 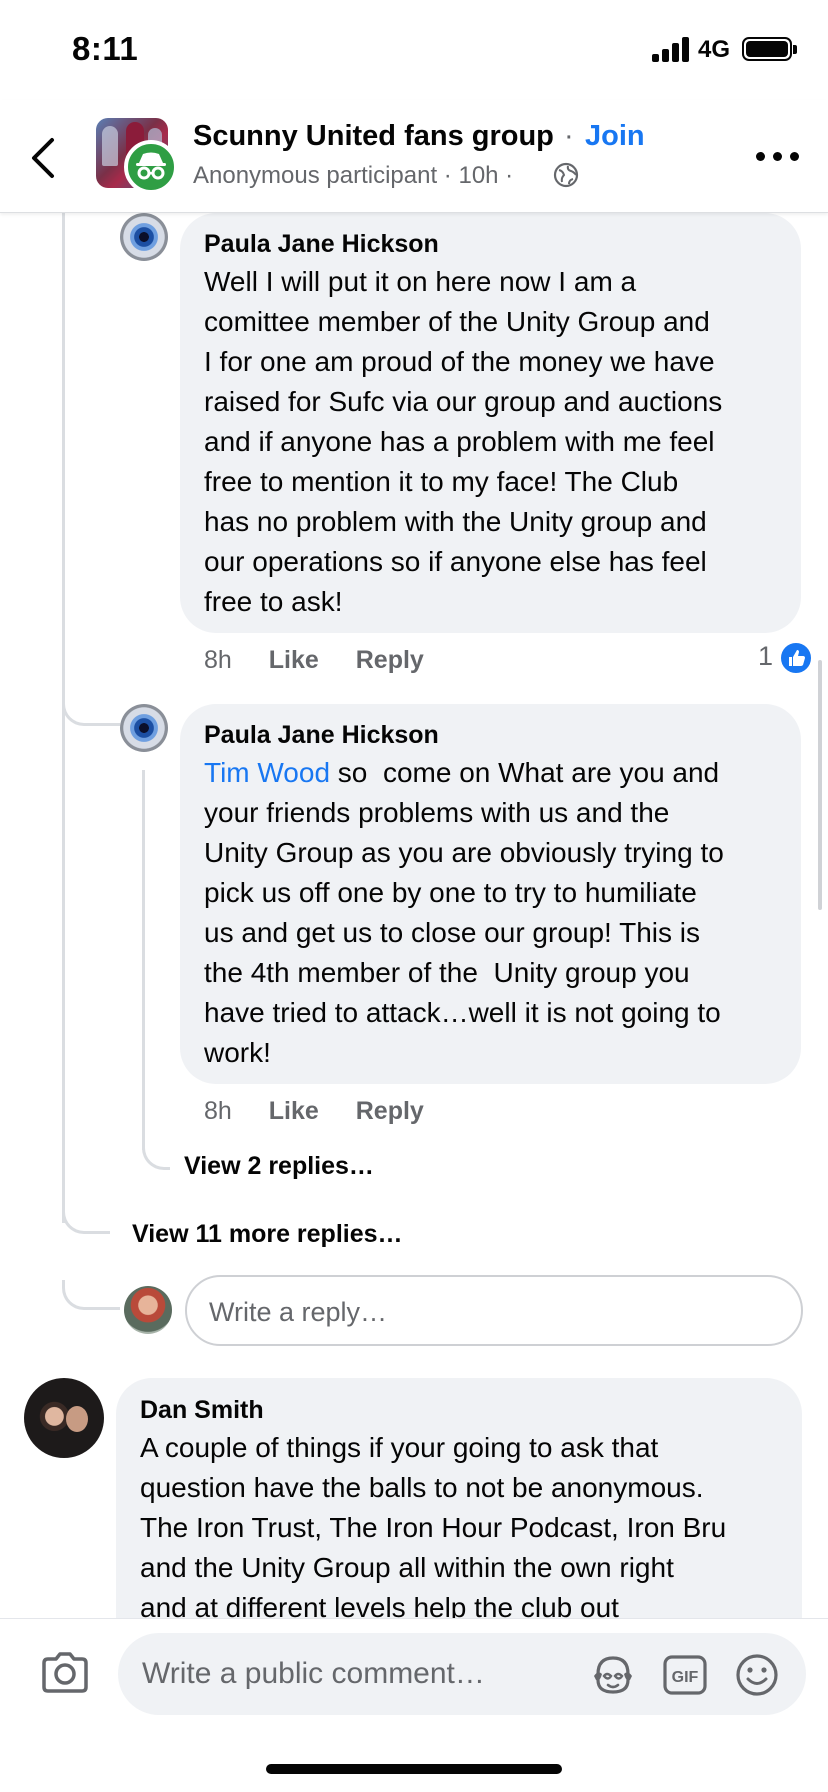 What do you see at coordinates (765, 656) in the screenshot?
I see `reaction-count: 1` at bounding box center [765, 656].